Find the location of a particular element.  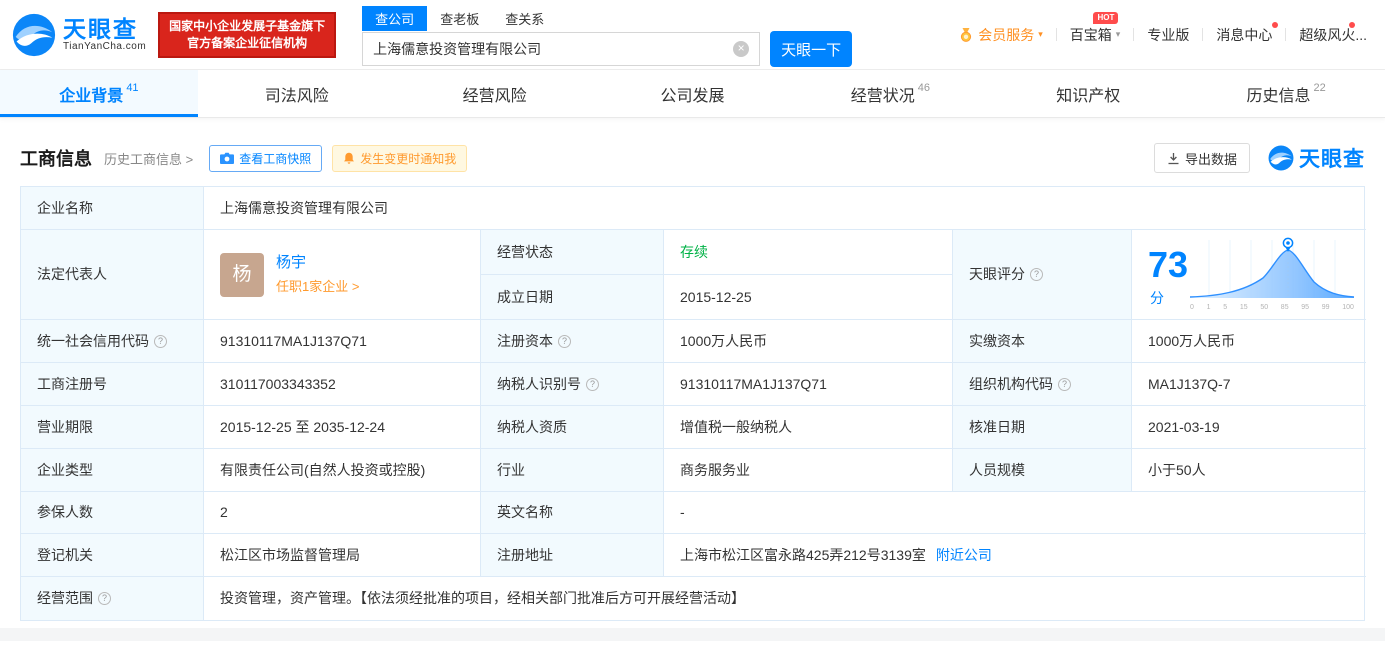

history-business-info-link: 历史工商信息 > is located at coordinates (148, 158).